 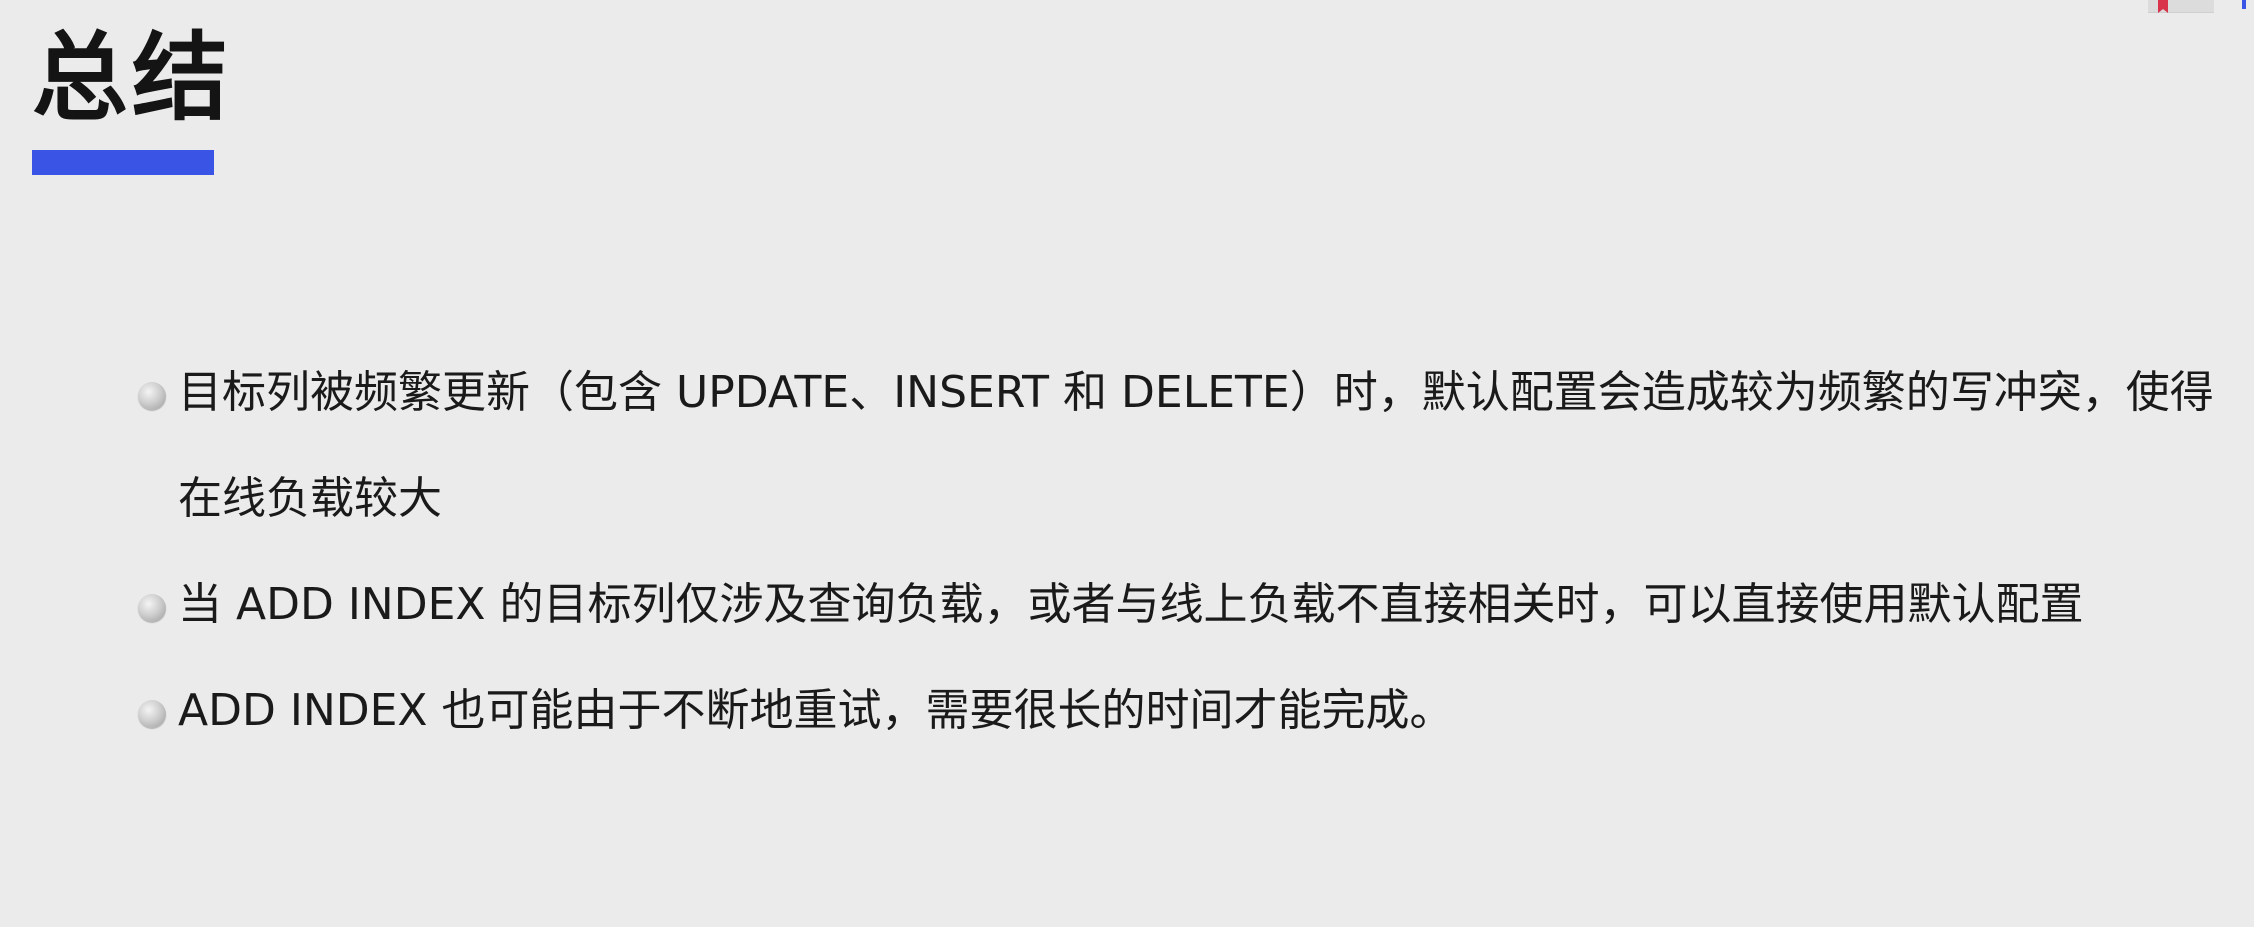 I want to click on title-underline-bar, so click(x=123, y=162).